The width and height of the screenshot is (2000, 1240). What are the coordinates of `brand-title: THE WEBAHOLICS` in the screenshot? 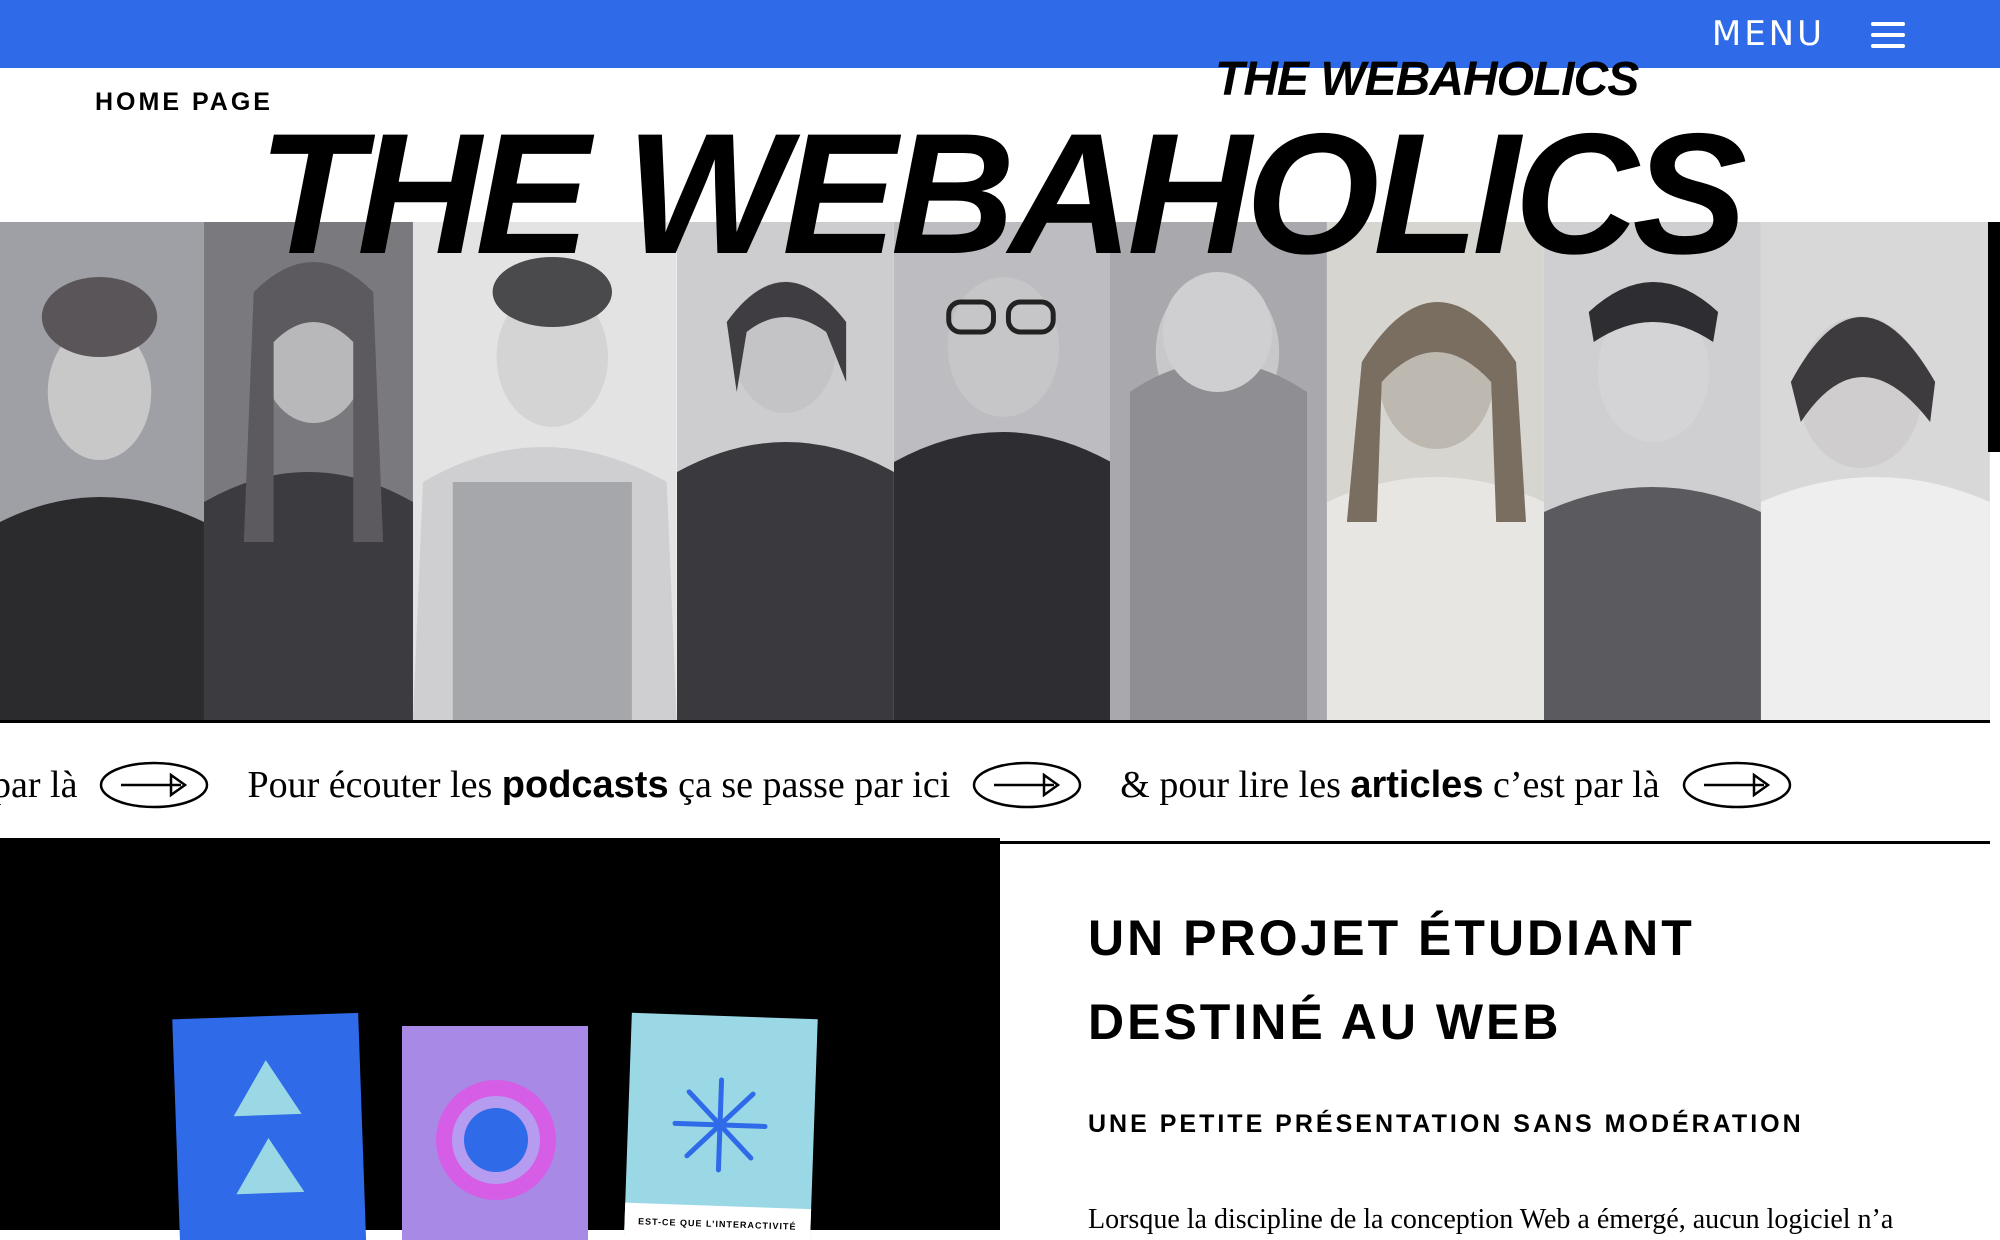 It's located at (1002, 194).